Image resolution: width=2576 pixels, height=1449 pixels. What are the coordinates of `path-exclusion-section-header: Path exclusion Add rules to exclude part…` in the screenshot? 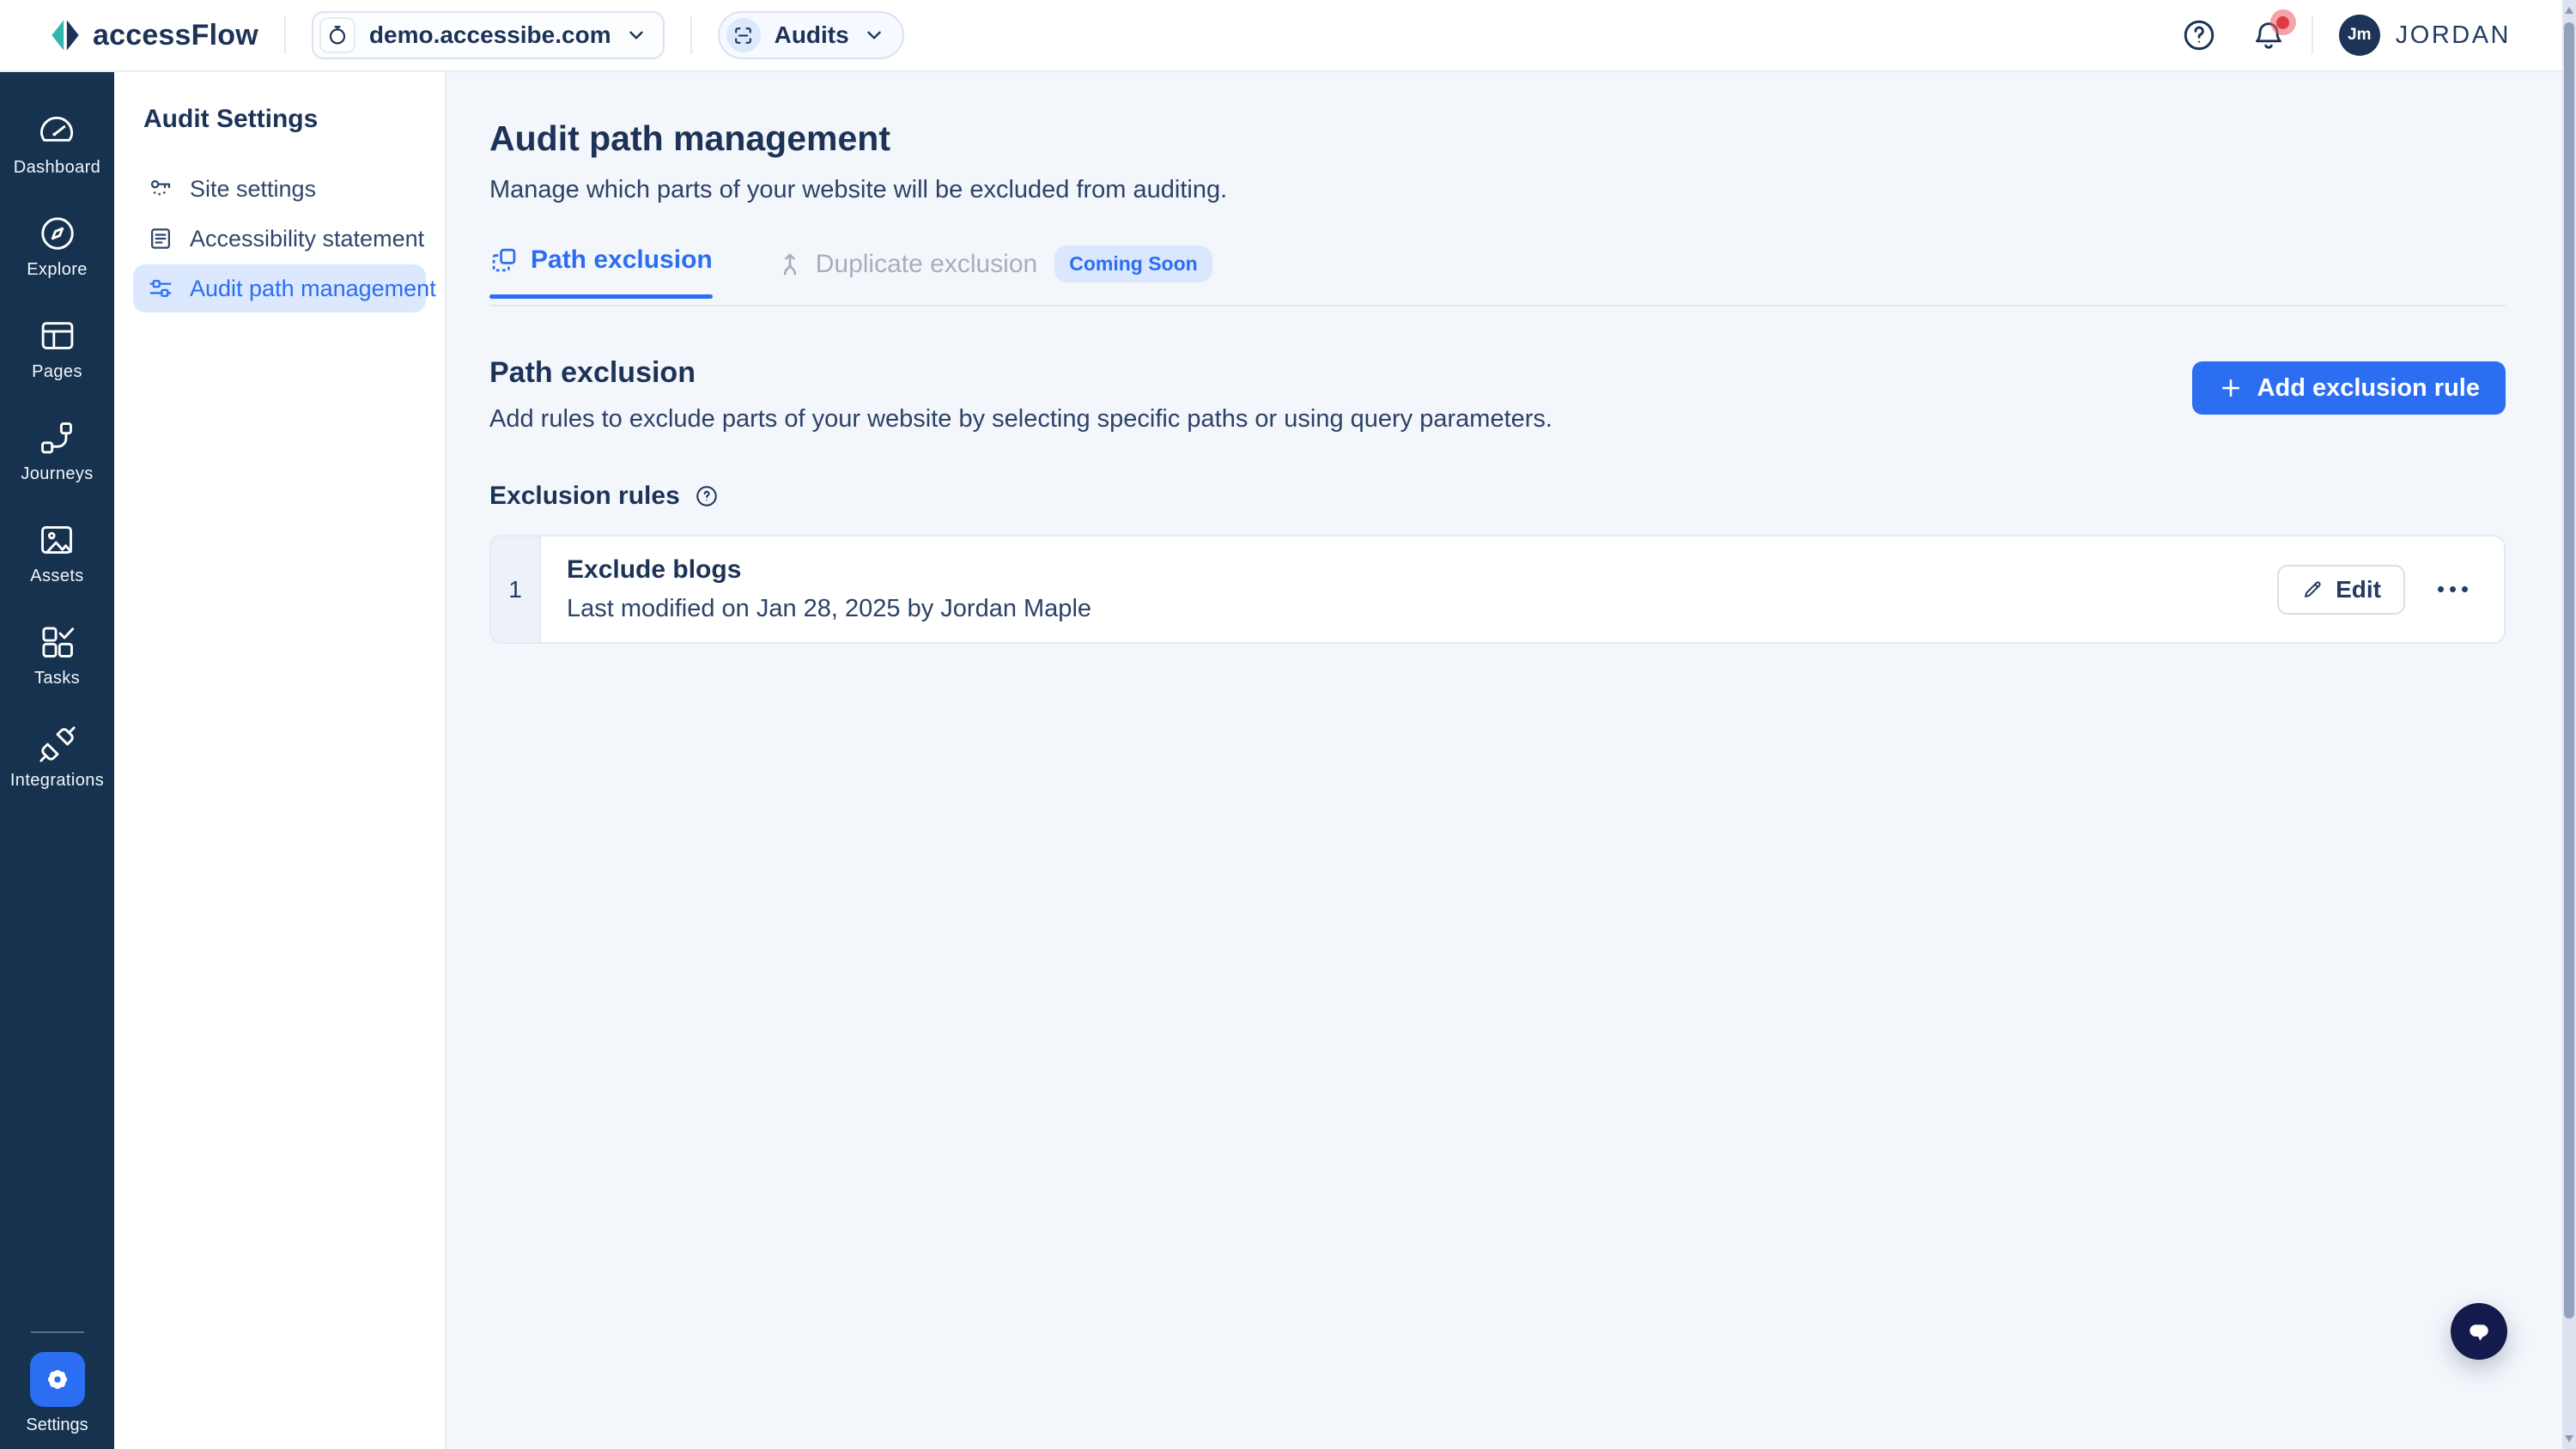 It's located at (1497, 394).